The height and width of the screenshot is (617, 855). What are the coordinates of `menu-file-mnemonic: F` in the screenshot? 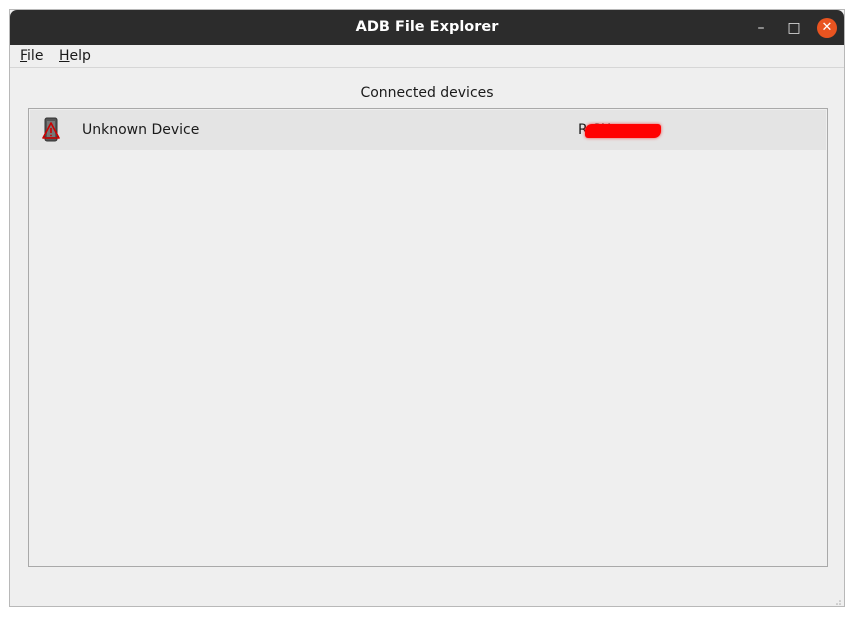 It's located at (24, 56).